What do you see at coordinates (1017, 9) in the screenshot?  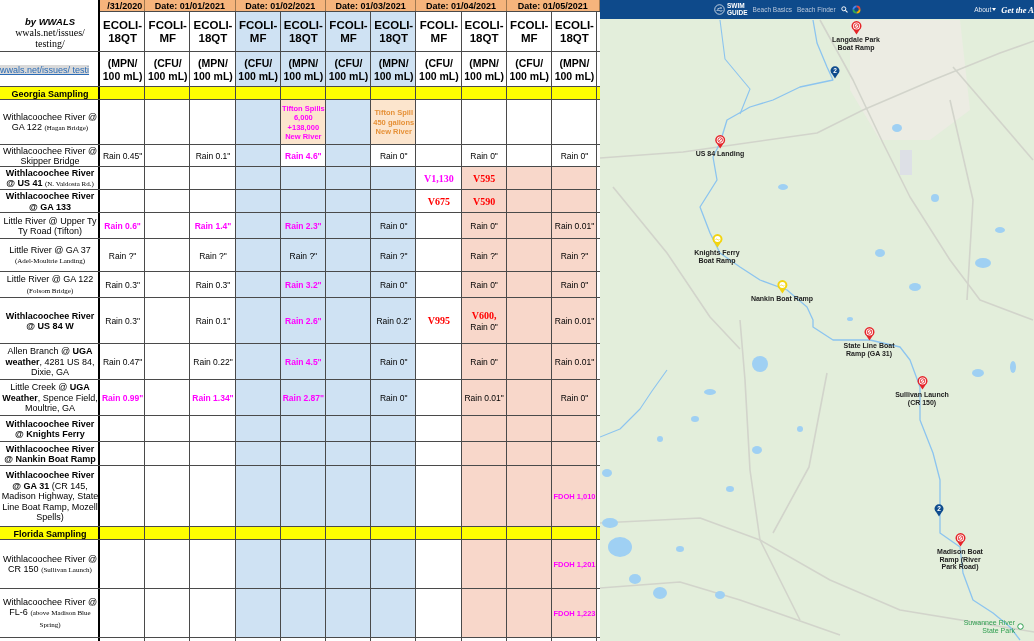 I see `app-link: Get the A` at bounding box center [1017, 9].